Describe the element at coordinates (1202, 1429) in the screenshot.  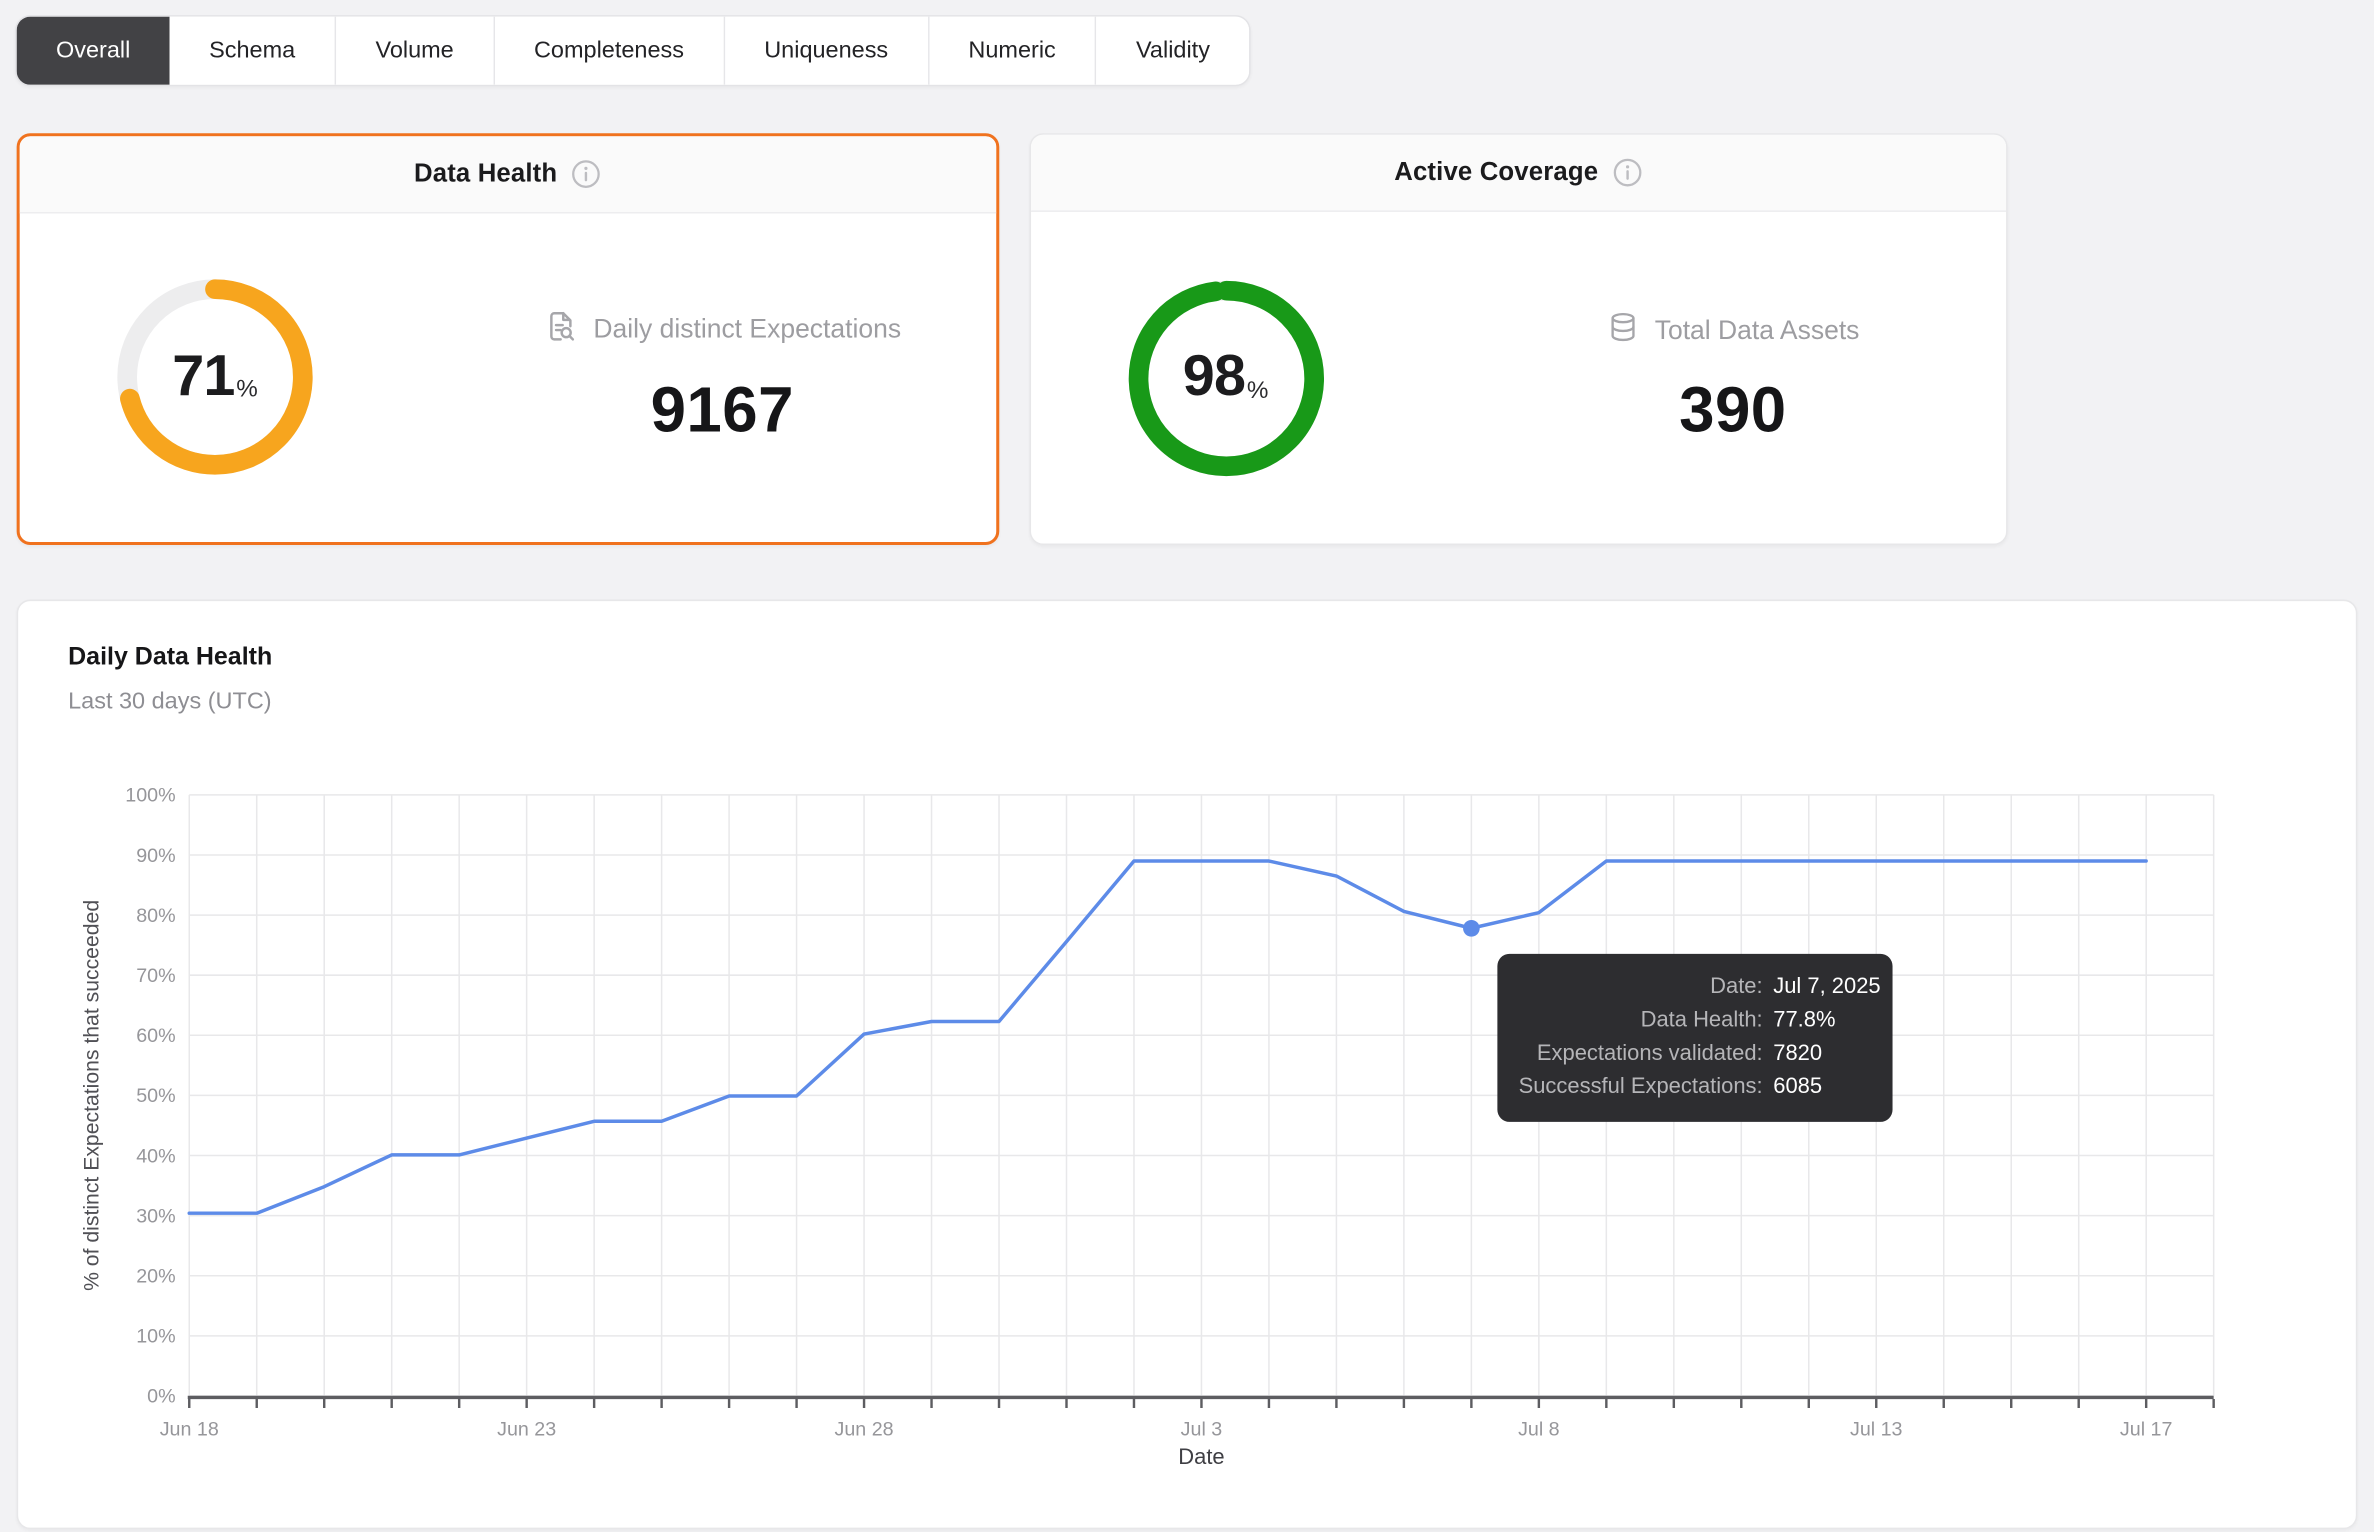
I see `x-tick-label-jul-3: Jul 3` at that location.